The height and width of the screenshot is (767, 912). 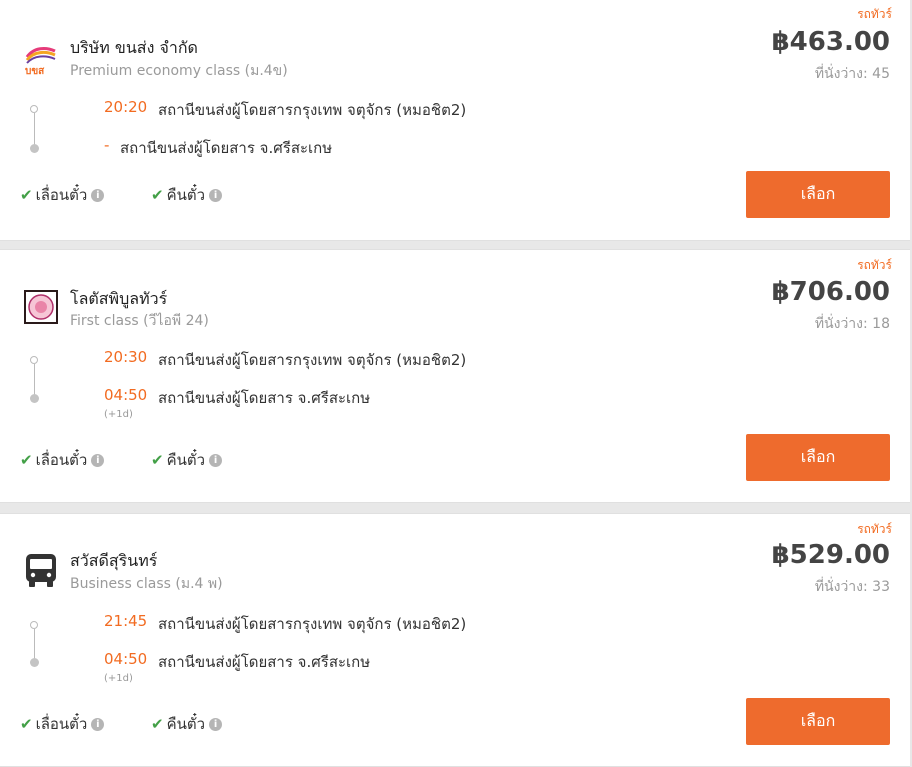 I want to click on available-seats: ที่นั่งว่าง: 45, so click(x=852, y=74).